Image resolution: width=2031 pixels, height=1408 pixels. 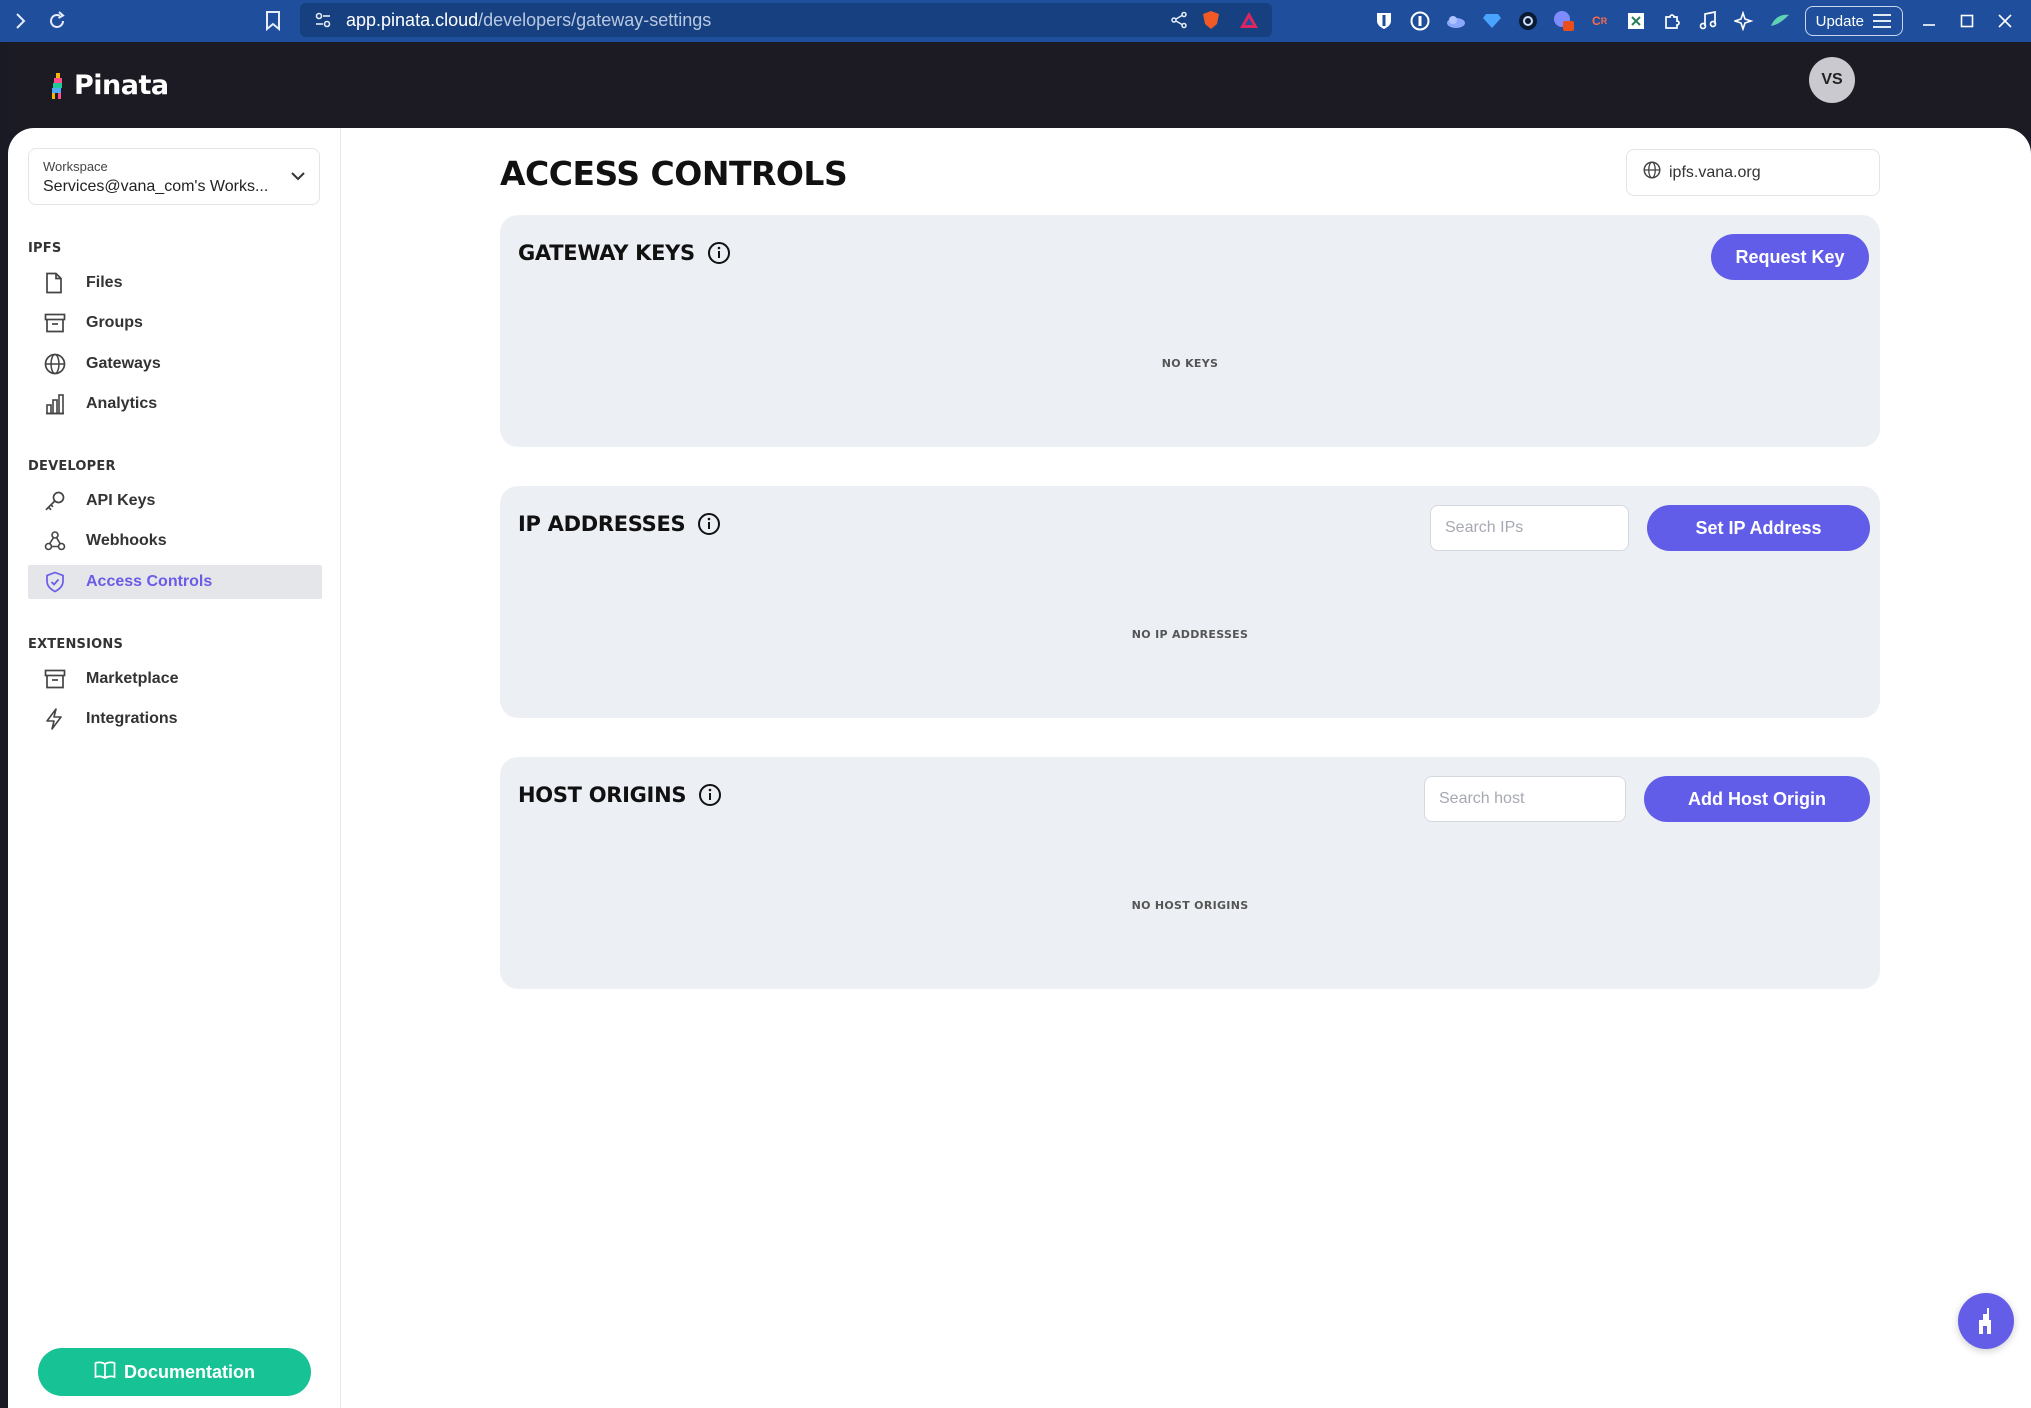 What do you see at coordinates (105, 1372) in the screenshot?
I see `book-icon` at bounding box center [105, 1372].